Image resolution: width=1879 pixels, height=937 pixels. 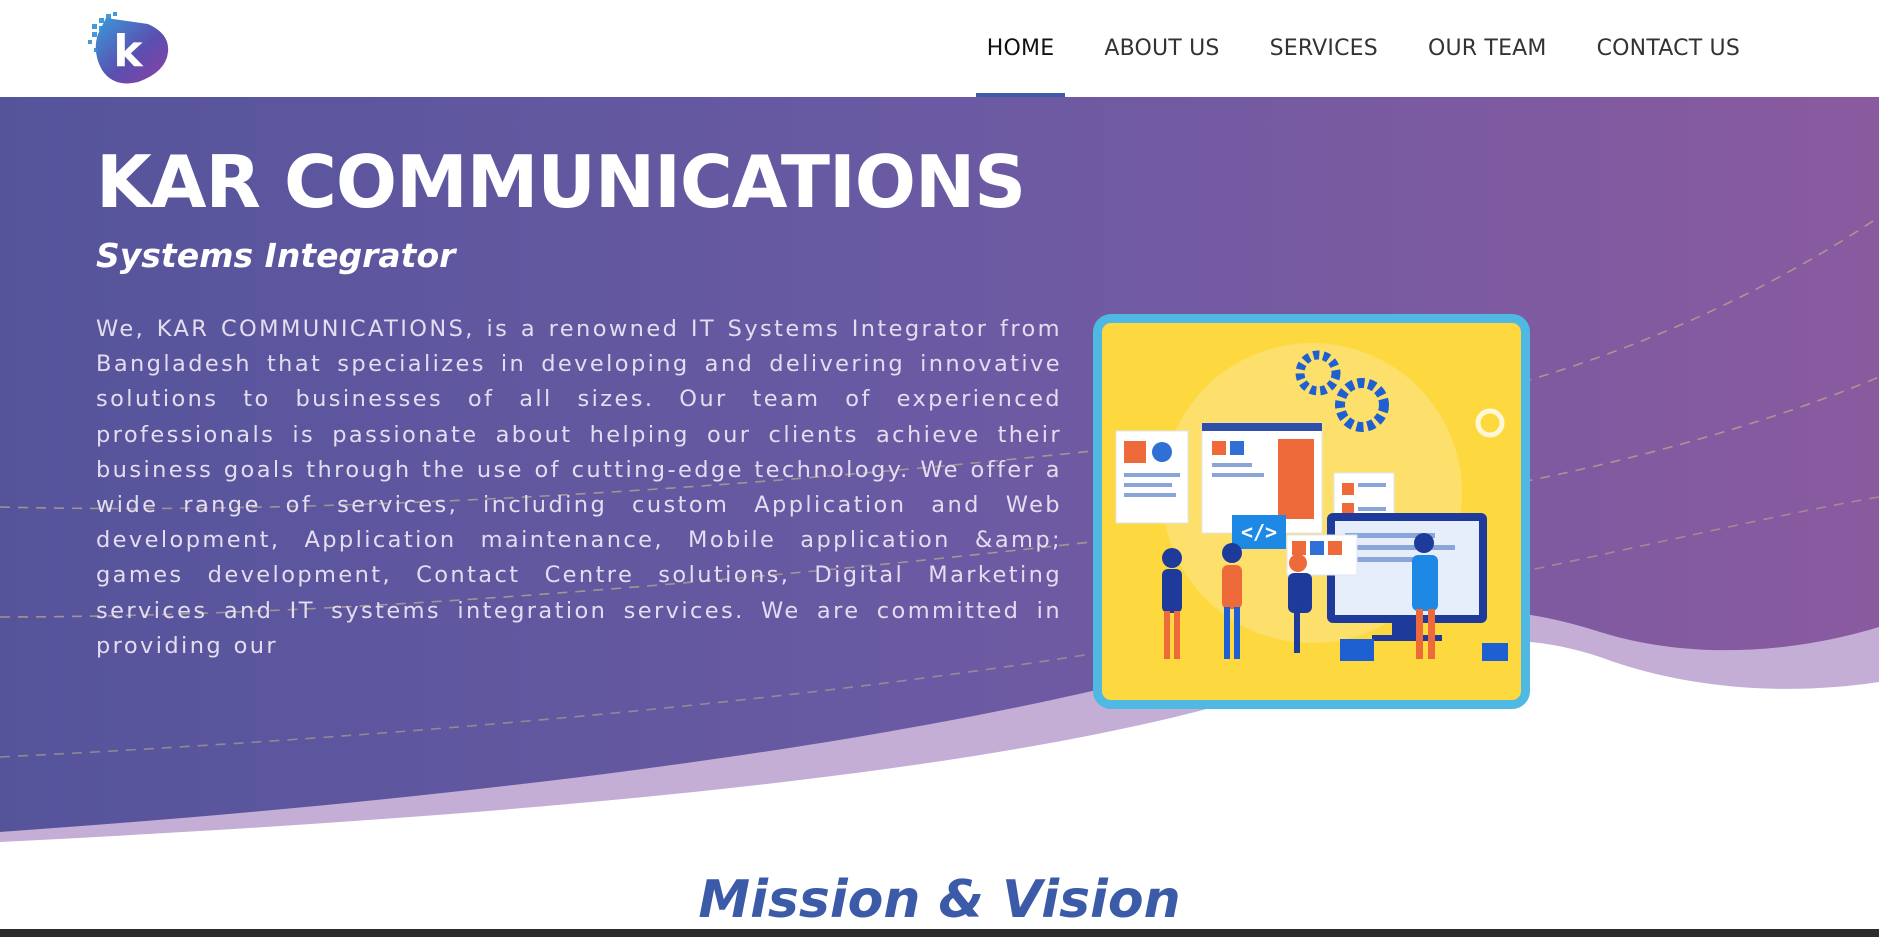 I want to click on nav-item-home: HOME, so click(x=1021, y=48).